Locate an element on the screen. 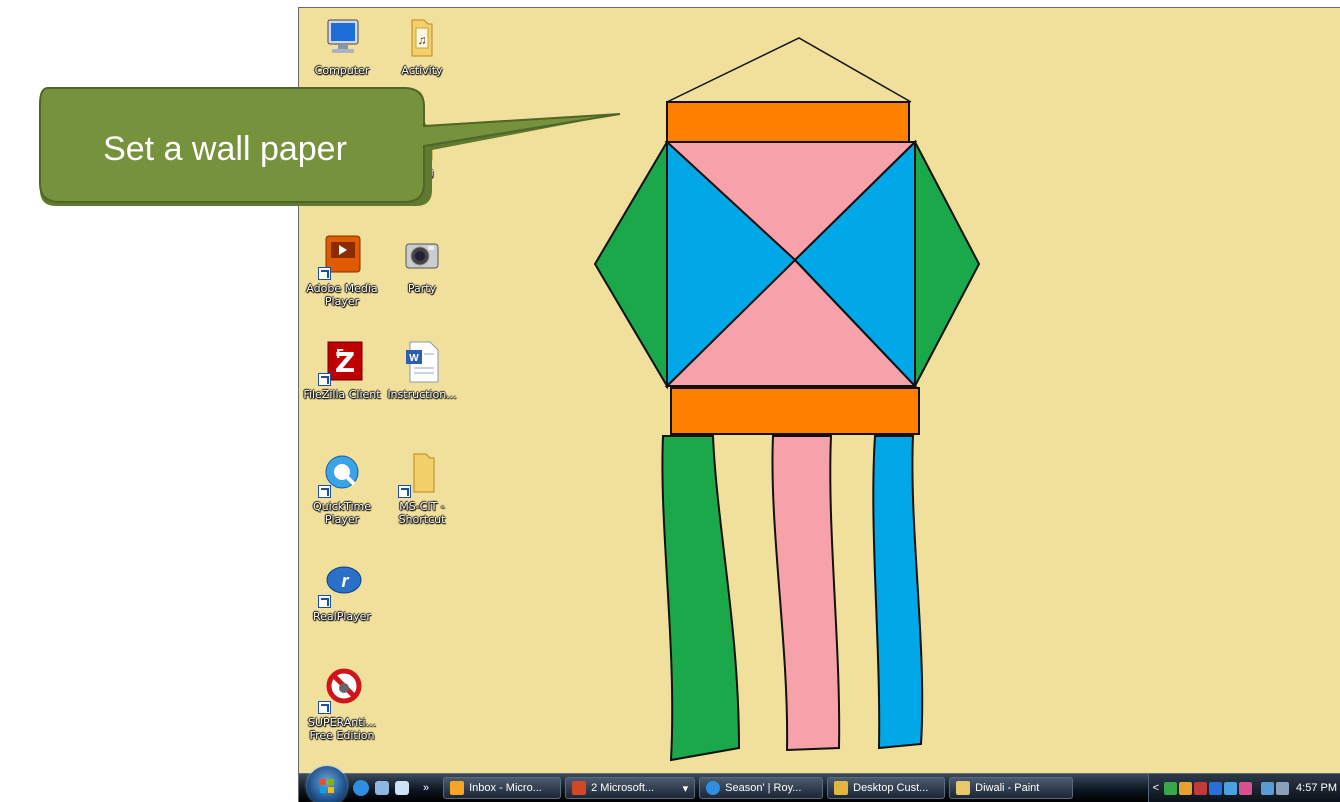  desktop-icon-label: FileZilla Client is located at coordinates (342, 394).